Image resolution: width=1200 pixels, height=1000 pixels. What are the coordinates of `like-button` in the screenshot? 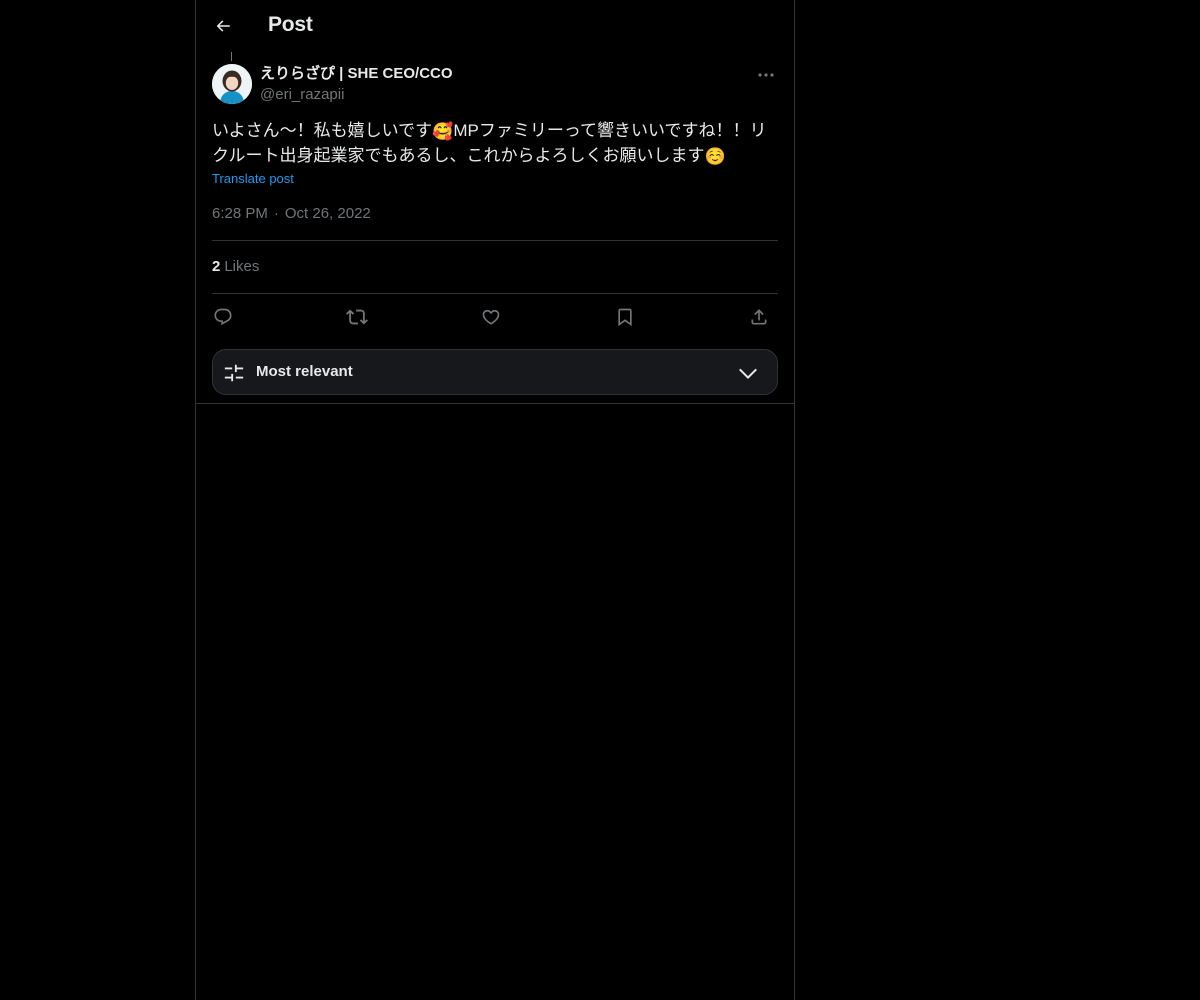 It's located at (491, 317).